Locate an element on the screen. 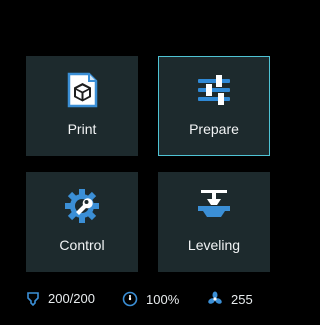  sliders-icon is located at coordinates (214, 90).